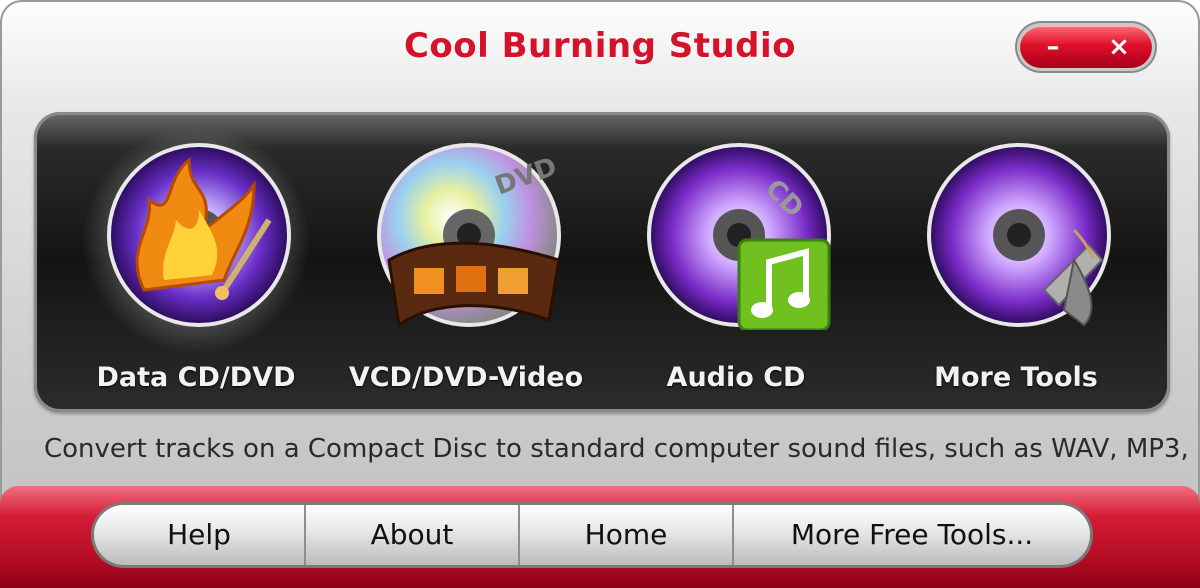 This screenshot has height=588, width=1200. I want to click on audio-disc-music-icon: CD, so click(739, 236).